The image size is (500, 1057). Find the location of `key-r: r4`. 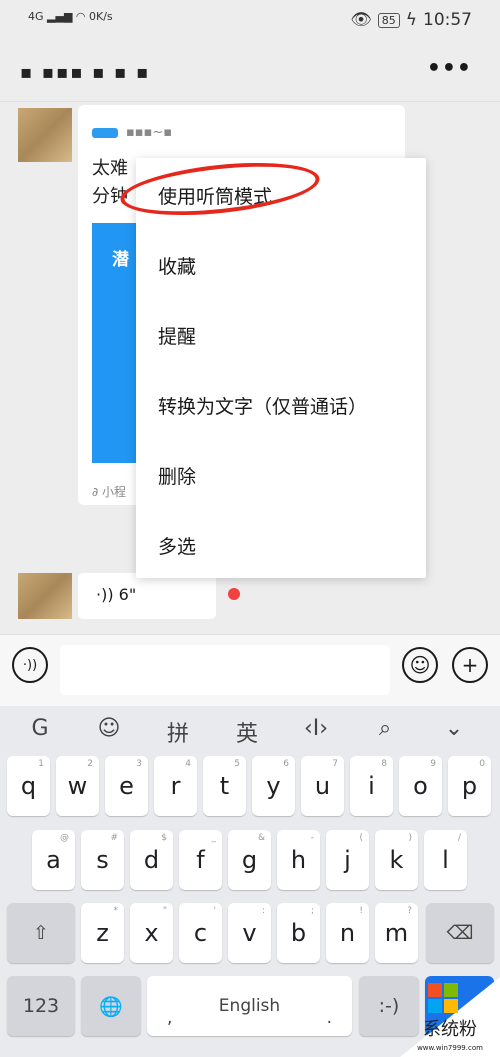

key-r: r4 is located at coordinates (175, 786).